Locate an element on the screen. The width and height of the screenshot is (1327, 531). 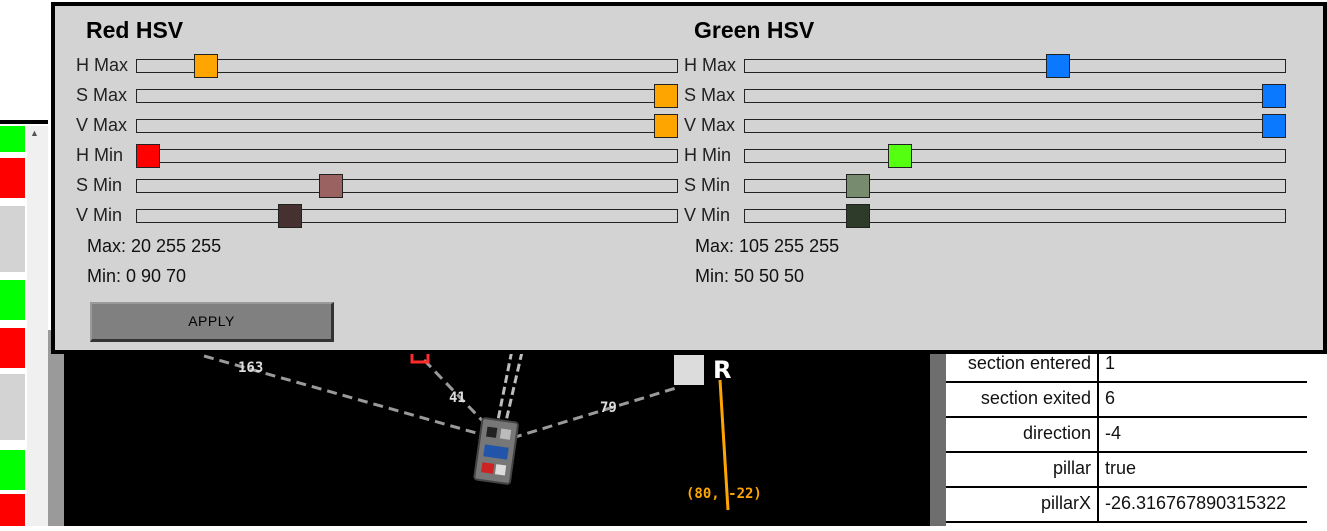
telemetry-row: direction -4 is located at coordinates (1126, 434).